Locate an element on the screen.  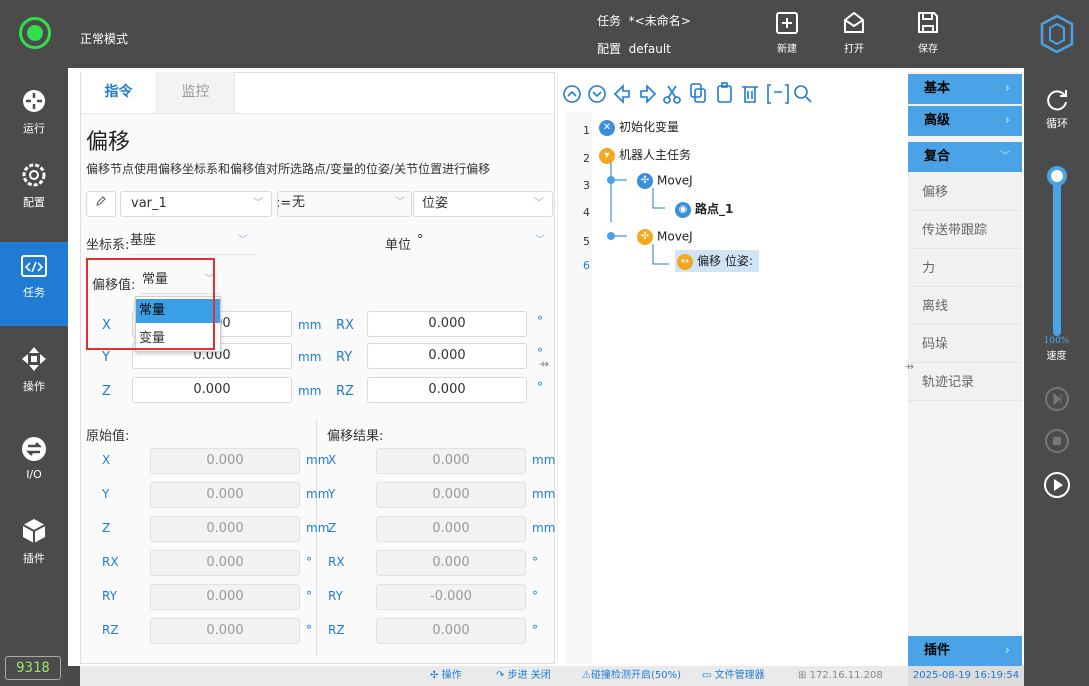
tree-node-main-task: ▾ 机器人主任务 is located at coordinates (645, 155).